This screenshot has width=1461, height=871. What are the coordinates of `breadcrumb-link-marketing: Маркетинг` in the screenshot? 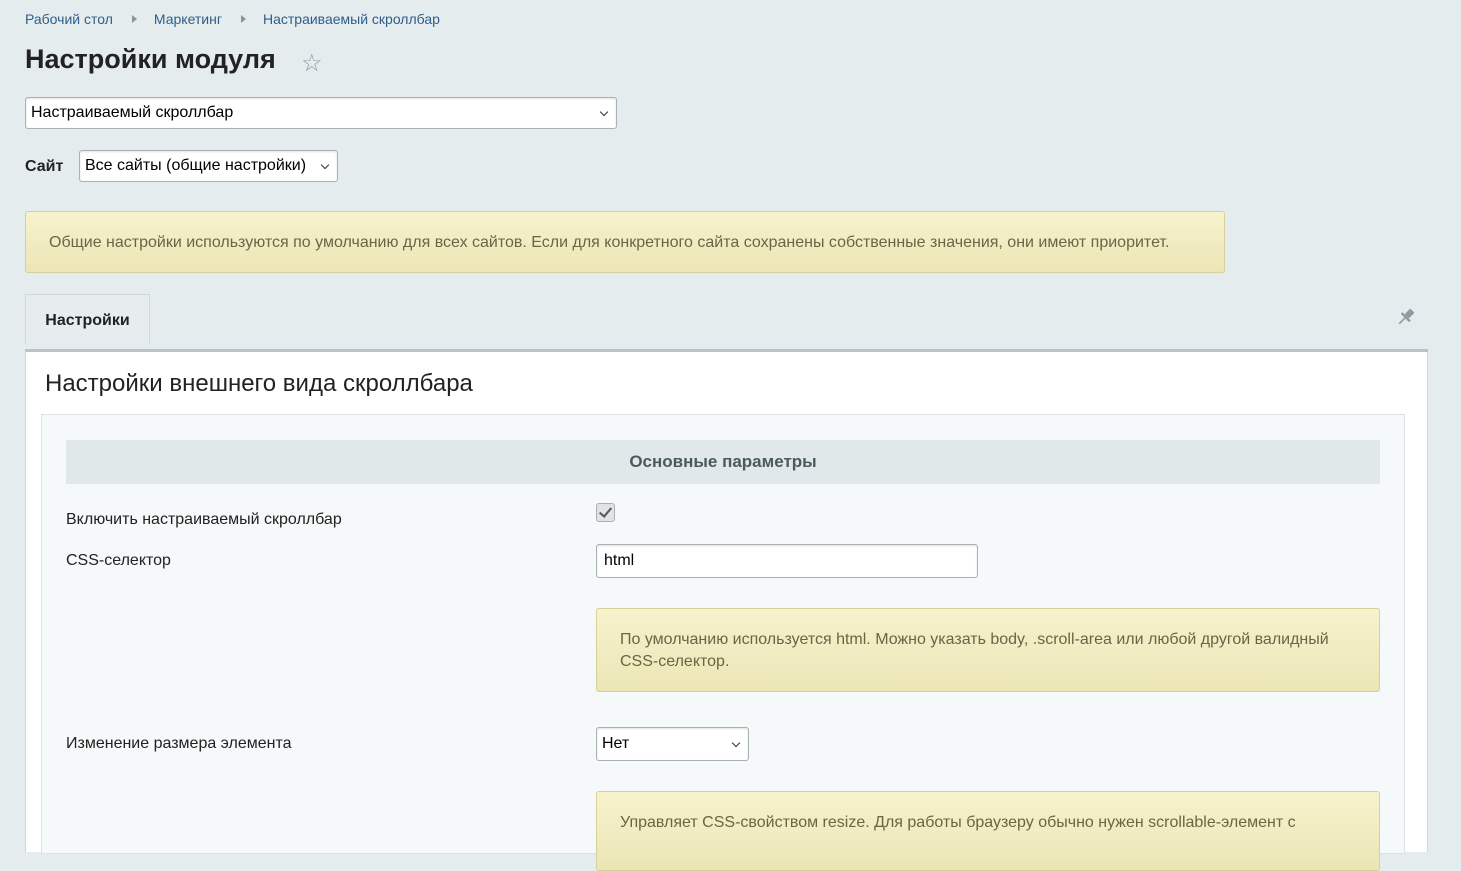 It's located at (188, 19).